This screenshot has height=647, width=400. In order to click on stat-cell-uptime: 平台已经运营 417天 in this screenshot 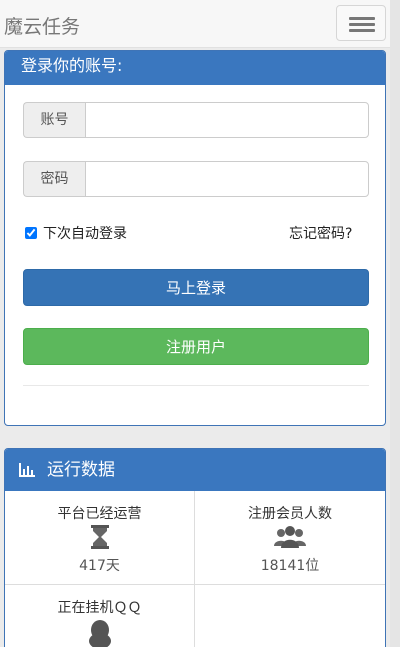, I will do `click(100, 538)`.